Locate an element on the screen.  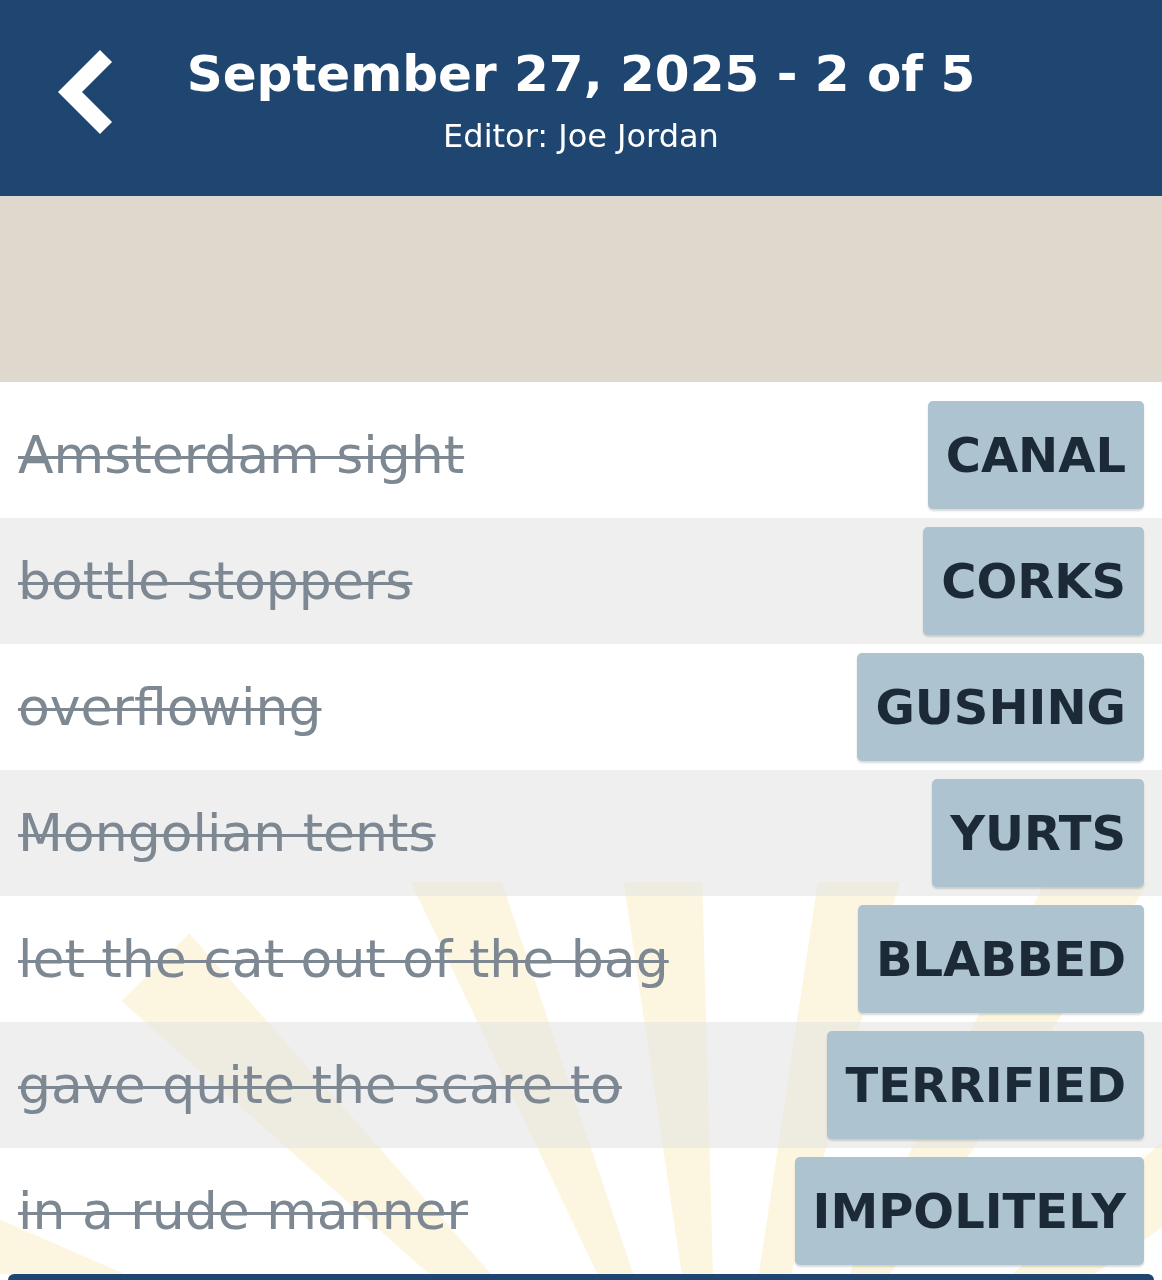
answer-tile: CORKS is located at coordinates (1033, 581).